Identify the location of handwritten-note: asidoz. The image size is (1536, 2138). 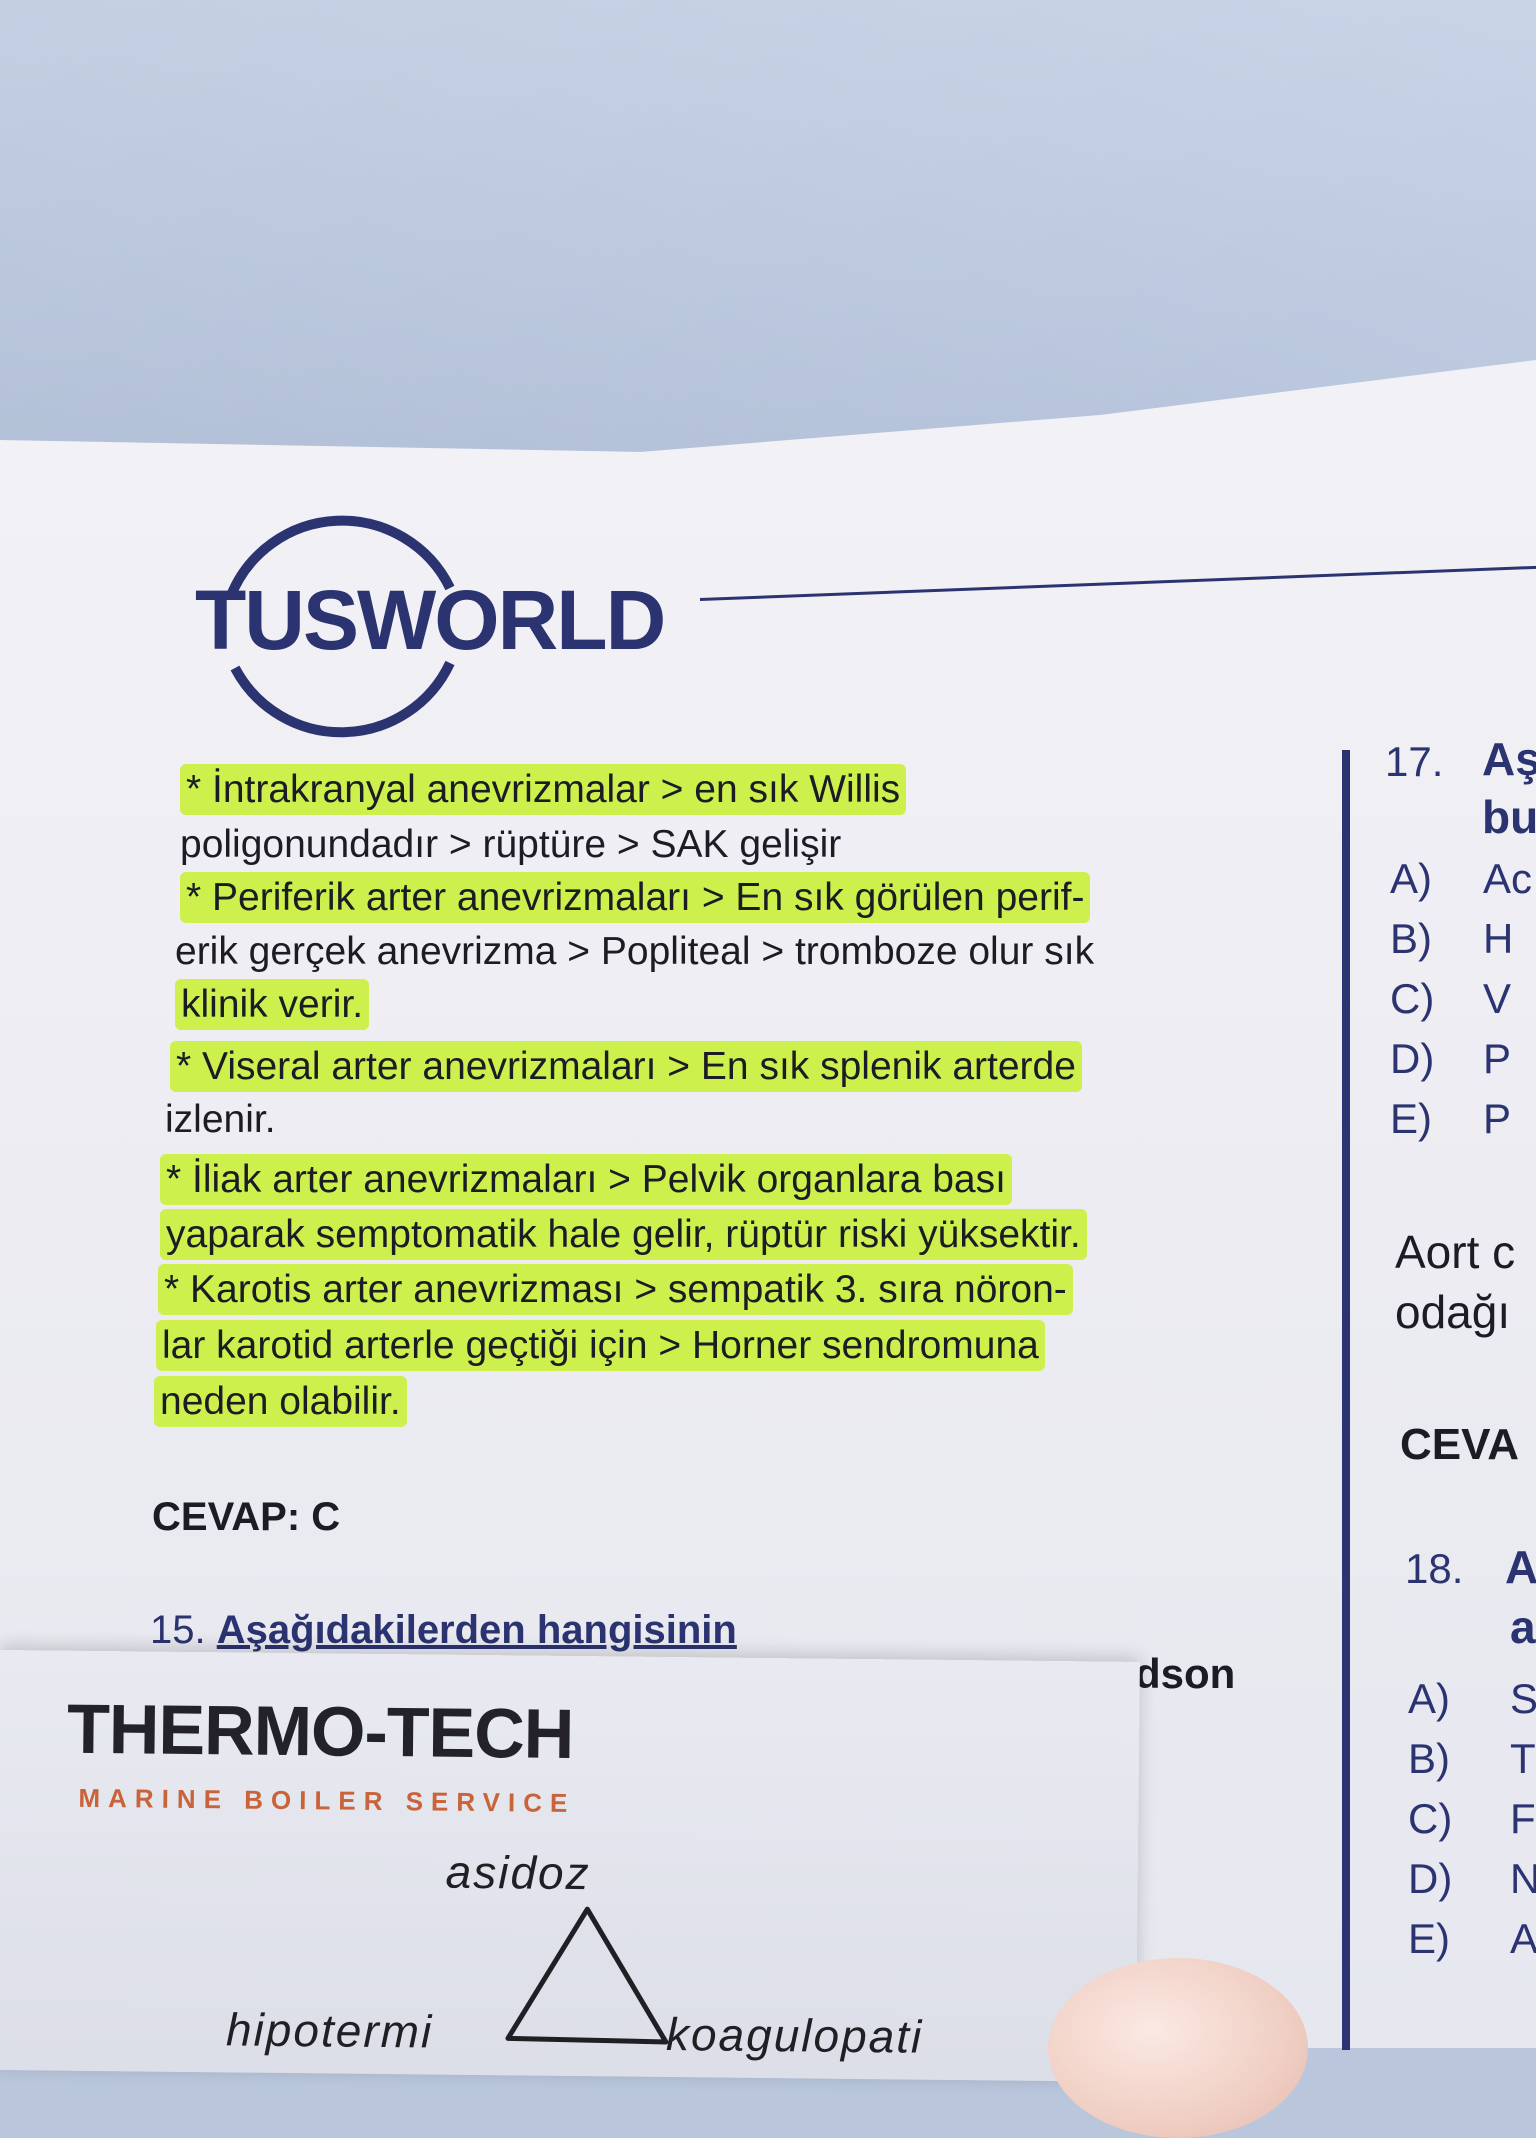
(518, 1872).